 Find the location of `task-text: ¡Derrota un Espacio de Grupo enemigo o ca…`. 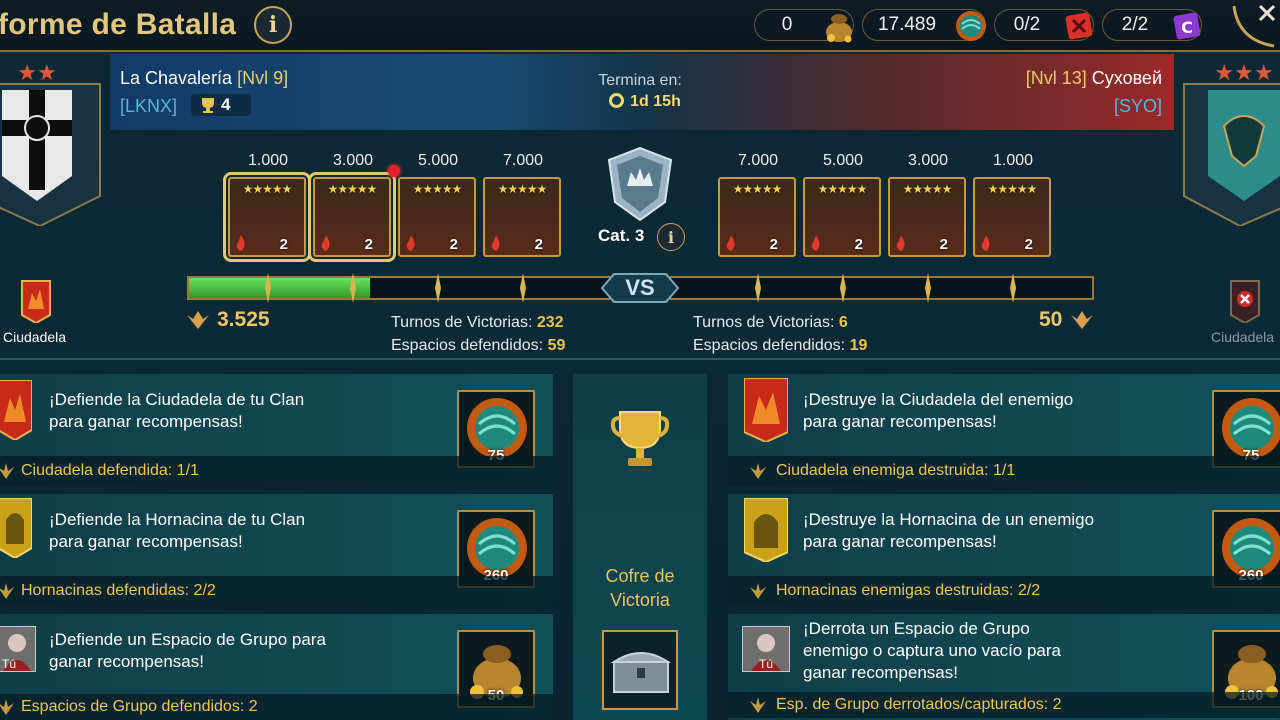

task-text: ¡Derrota un Espacio de Grupo enemigo o ca… is located at coordinates (932, 650).